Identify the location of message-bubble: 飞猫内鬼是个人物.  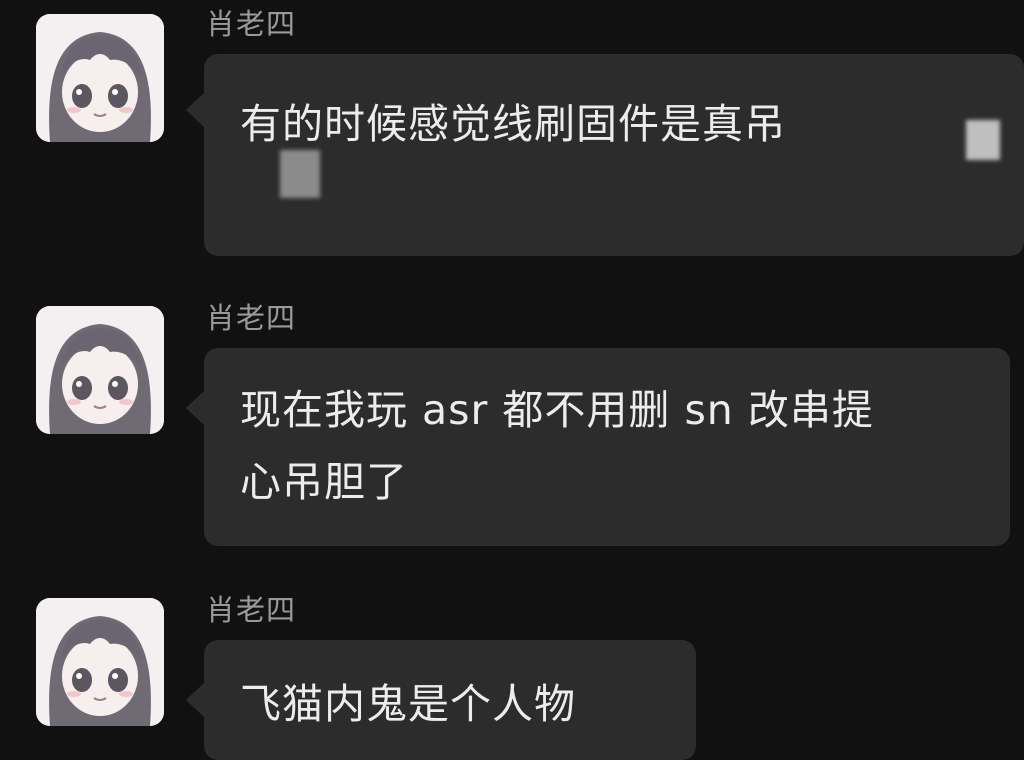
(450, 700).